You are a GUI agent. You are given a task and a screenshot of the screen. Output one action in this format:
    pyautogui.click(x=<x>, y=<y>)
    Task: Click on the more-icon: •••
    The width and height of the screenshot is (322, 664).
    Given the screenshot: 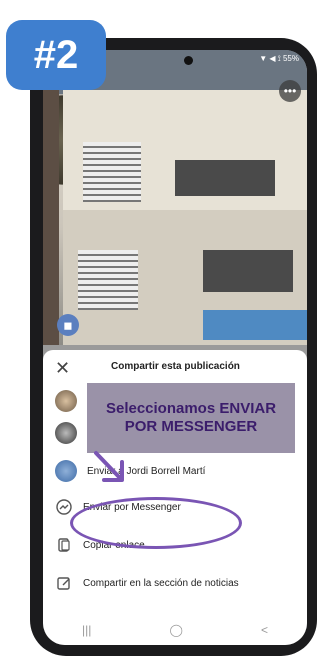 What is the action you would take?
    pyautogui.click(x=290, y=91)
    